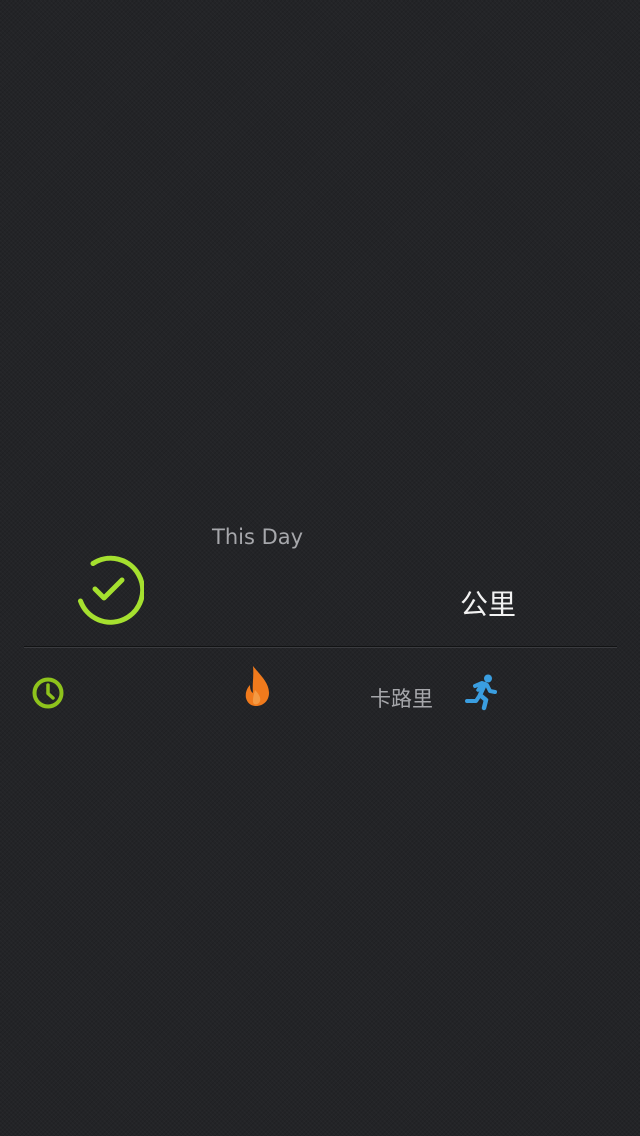 This screenshot has height=1136, width=640. What do you see at coordinates (257, 686) in the screenshot?
I see `flame-icon` at bounding box center [257, 686].